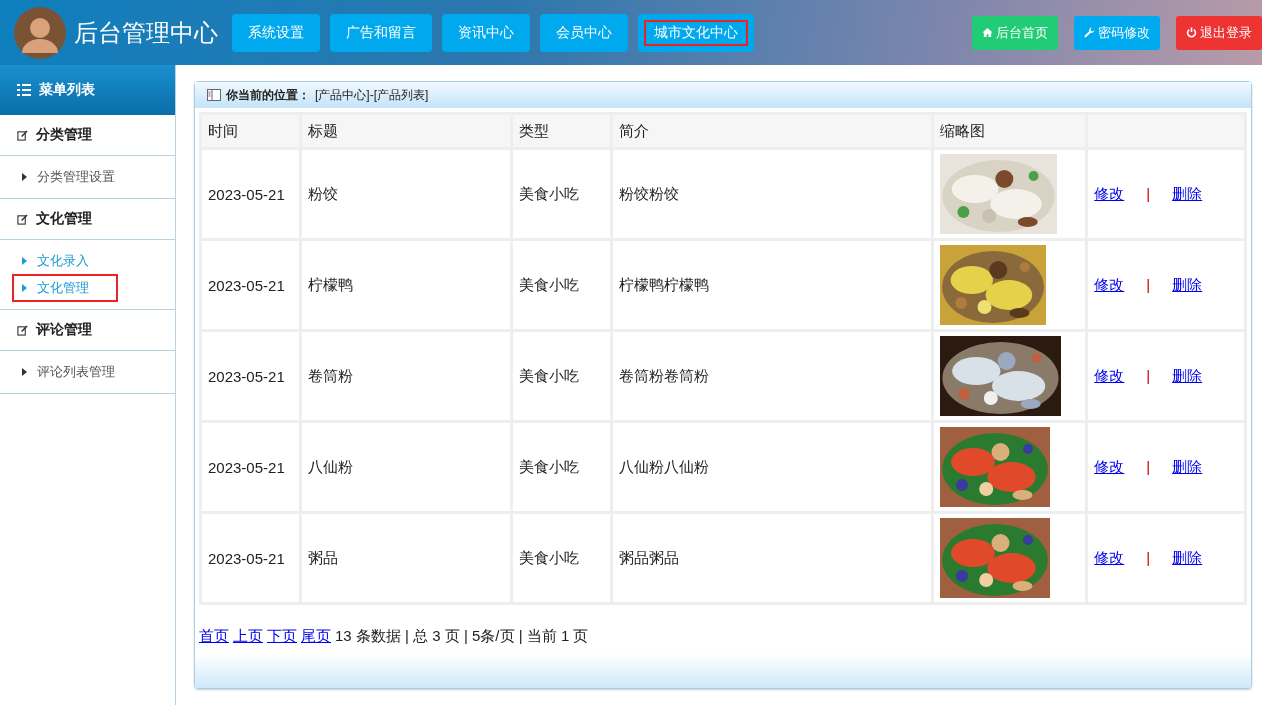 The height and width of the screenshot is (705, 1262). What do you see at coordinates (251, 131) in the screenshot?
I see `column-header: 时间` at bounding box center [251, 131].